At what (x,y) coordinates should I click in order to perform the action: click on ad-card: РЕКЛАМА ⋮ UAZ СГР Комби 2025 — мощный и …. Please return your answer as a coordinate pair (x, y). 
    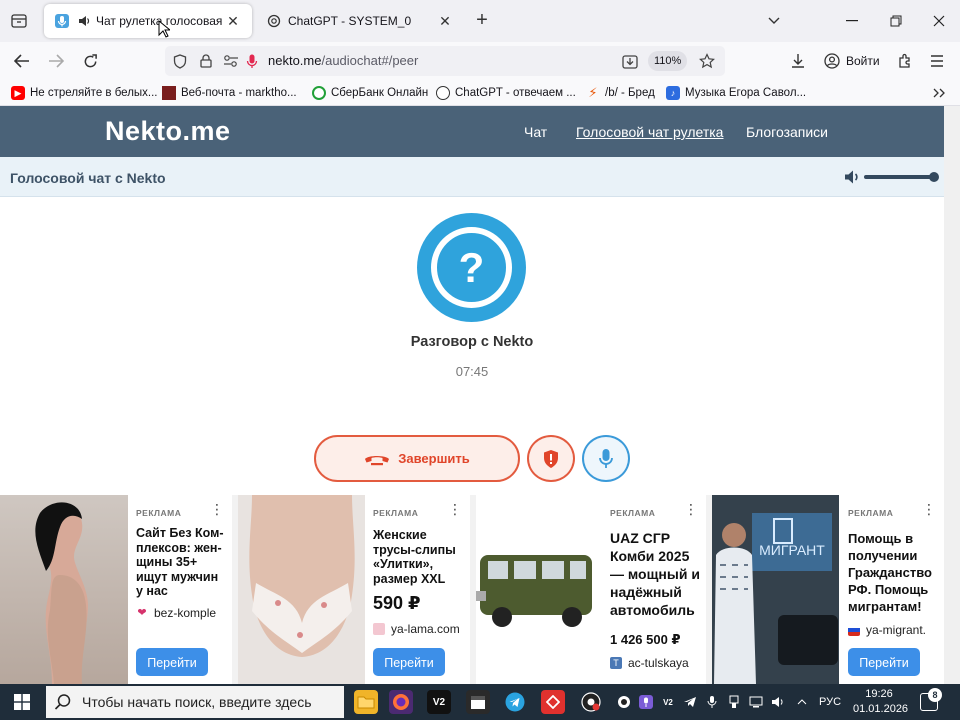
    Looking at the image, I should click on (591, 589).